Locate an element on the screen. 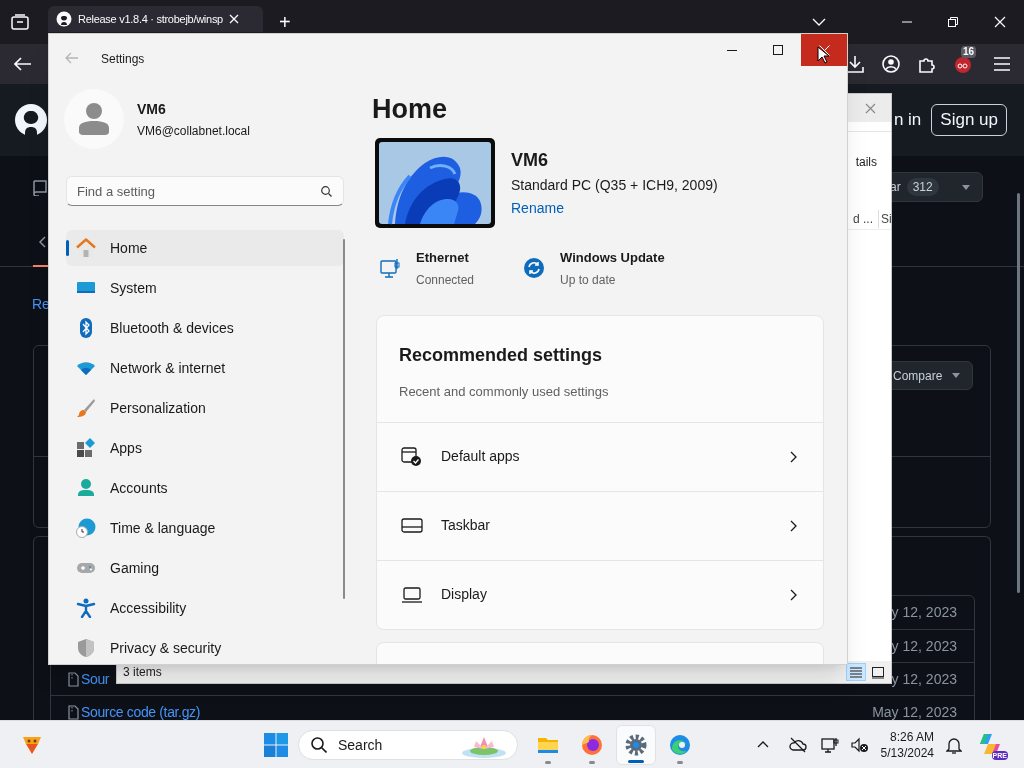 The height and width of the screenshot is (768, 1024). accessibility-icon is located at coordinates (86, 608).